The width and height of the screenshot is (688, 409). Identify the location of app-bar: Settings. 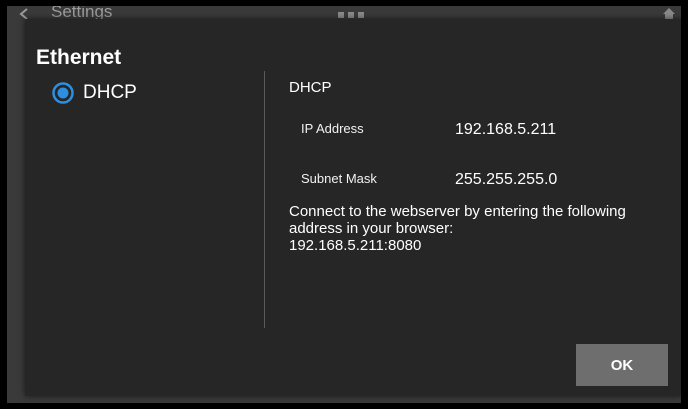
(344, 13).